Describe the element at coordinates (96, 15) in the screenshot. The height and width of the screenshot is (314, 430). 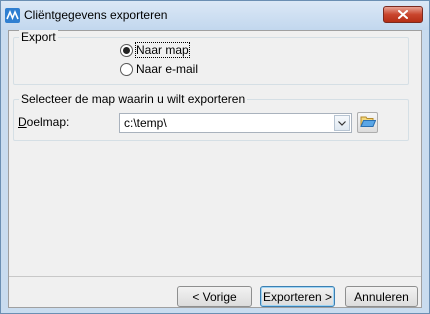
I see `window-title: Cliëntgegevens exporteren` at that location.